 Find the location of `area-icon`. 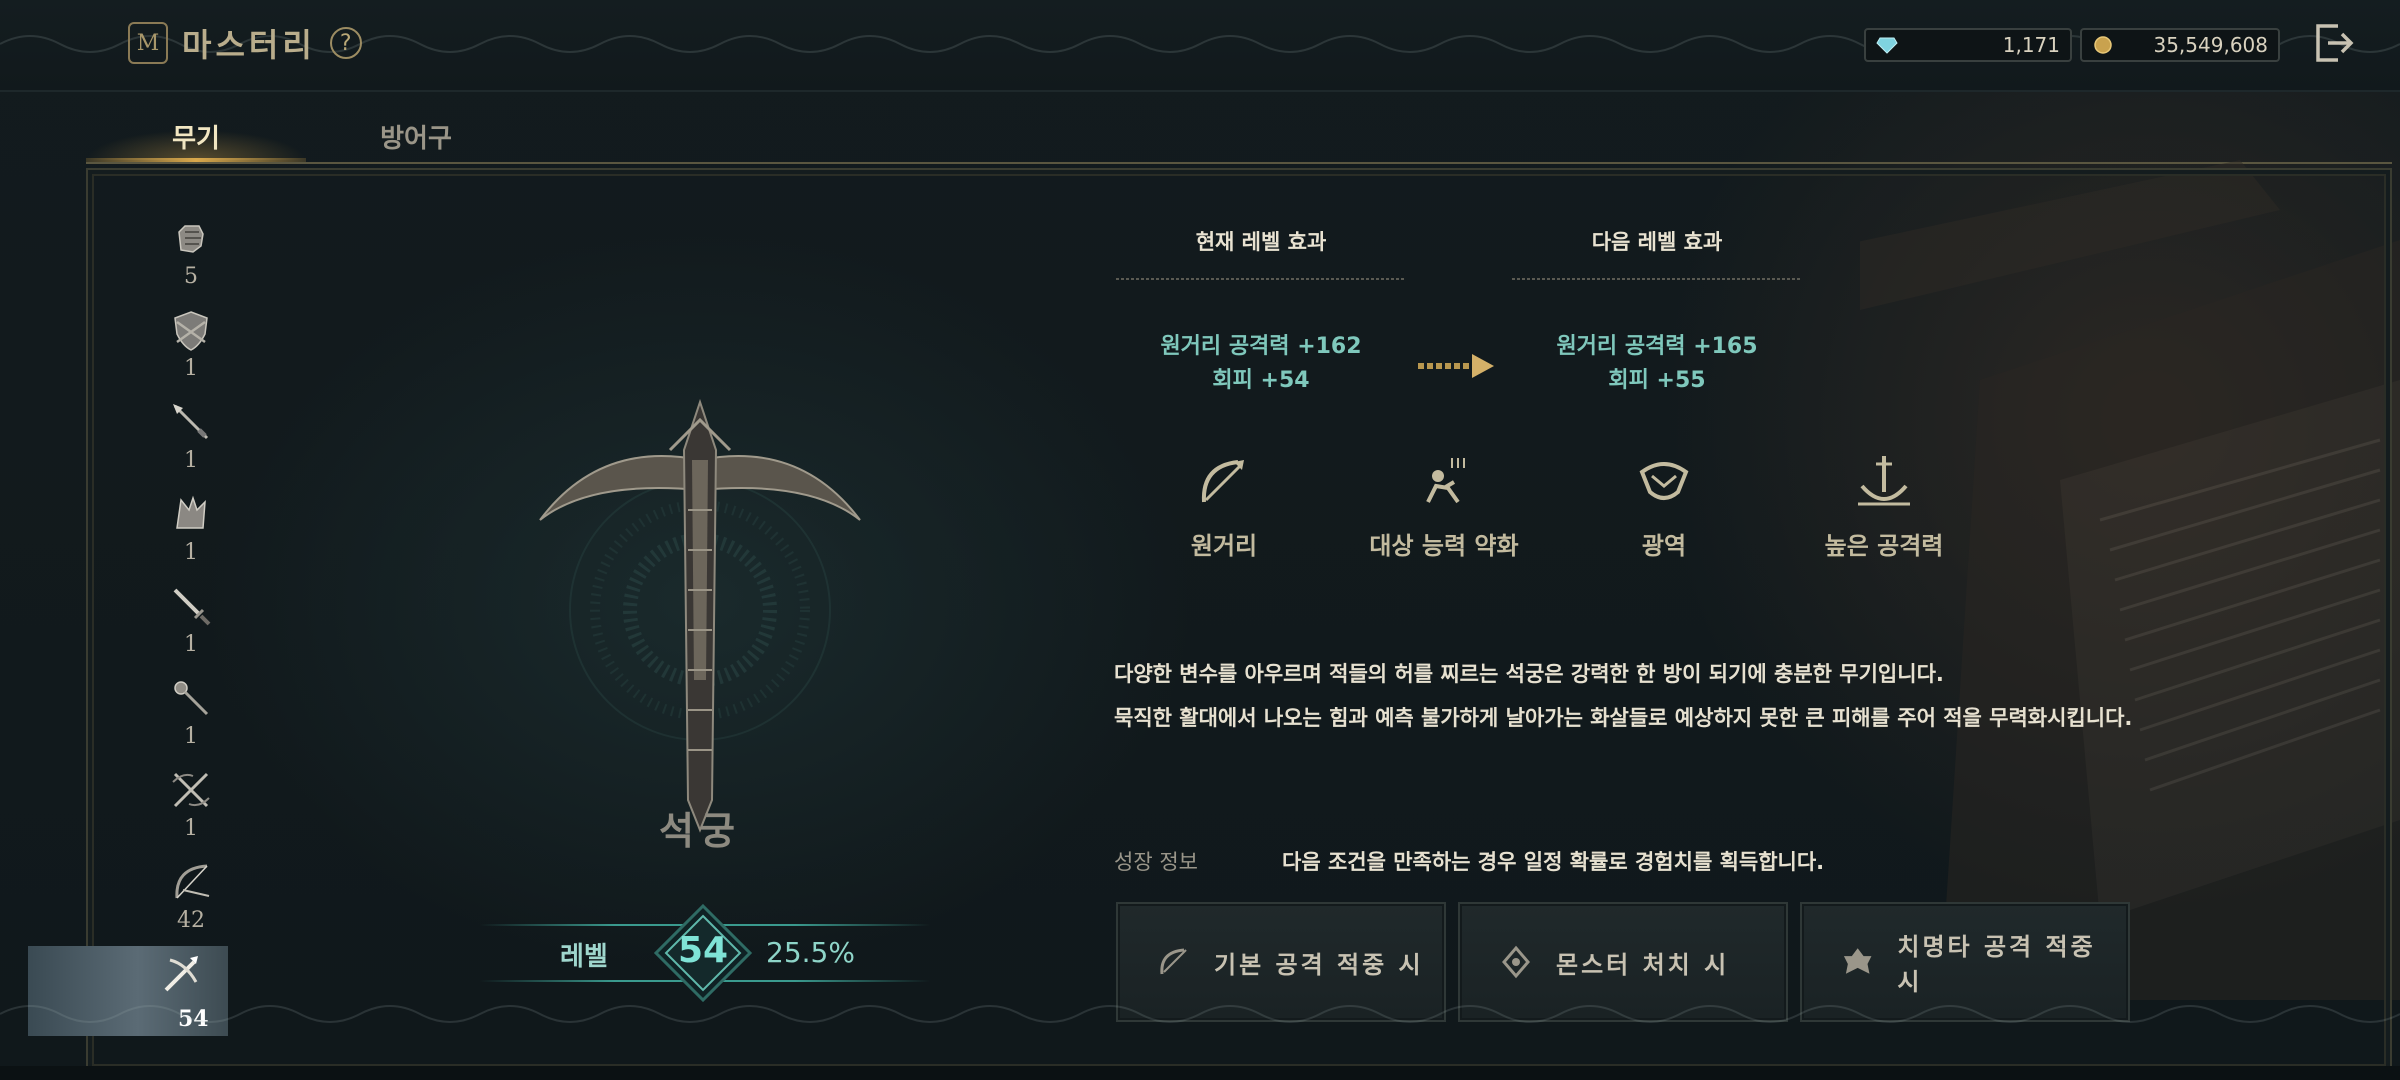

area-icon is located at coordinates (1664, 481).